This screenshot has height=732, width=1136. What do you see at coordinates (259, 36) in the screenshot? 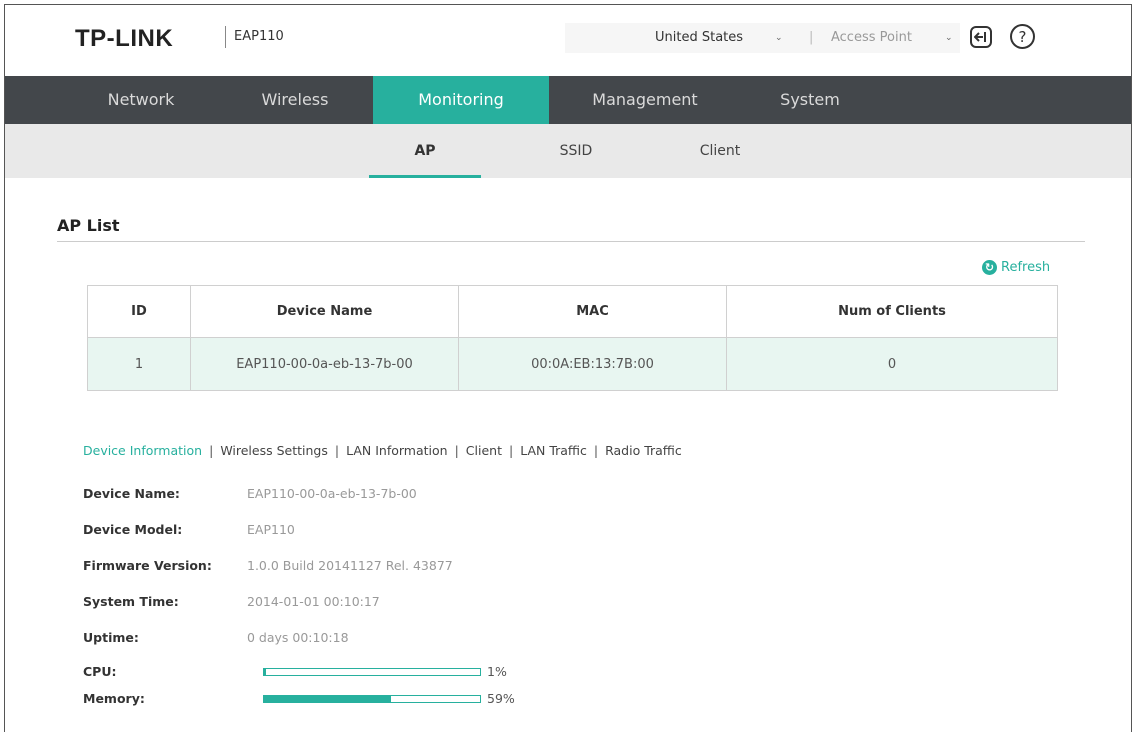
I see `device-model-label: EAP110` at bounding box center [259, 36].